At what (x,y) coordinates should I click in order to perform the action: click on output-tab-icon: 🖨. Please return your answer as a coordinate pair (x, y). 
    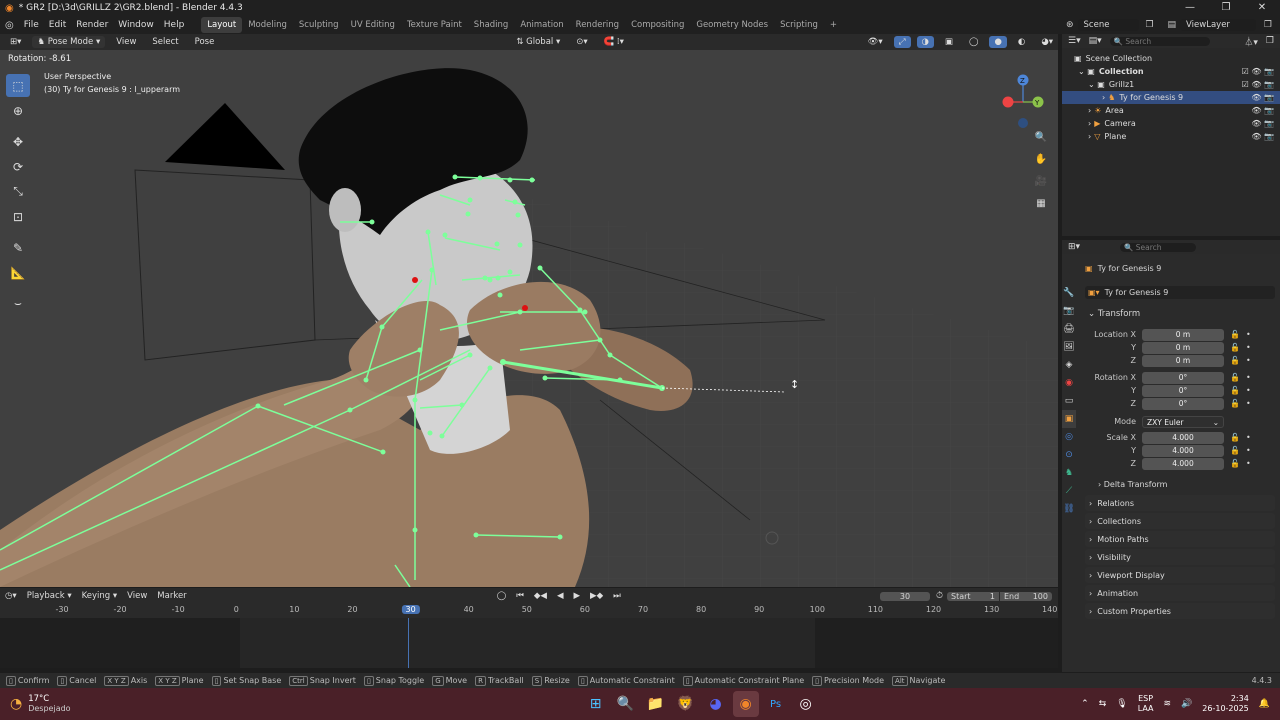
    Looking at the image, I should click on (1069, 329).